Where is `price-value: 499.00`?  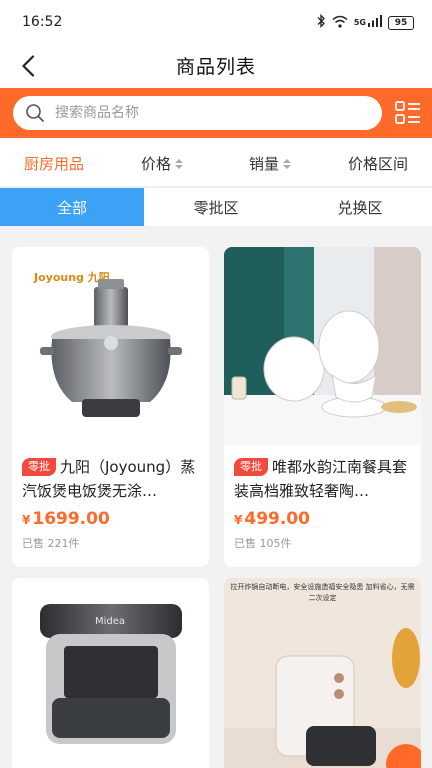
price-value: 499.00 is located at coordinates (277, 519).